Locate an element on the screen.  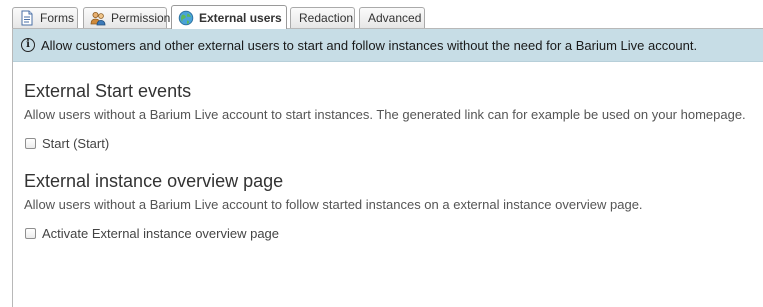
tab-label: Forms is located at coordinates (57, 18).